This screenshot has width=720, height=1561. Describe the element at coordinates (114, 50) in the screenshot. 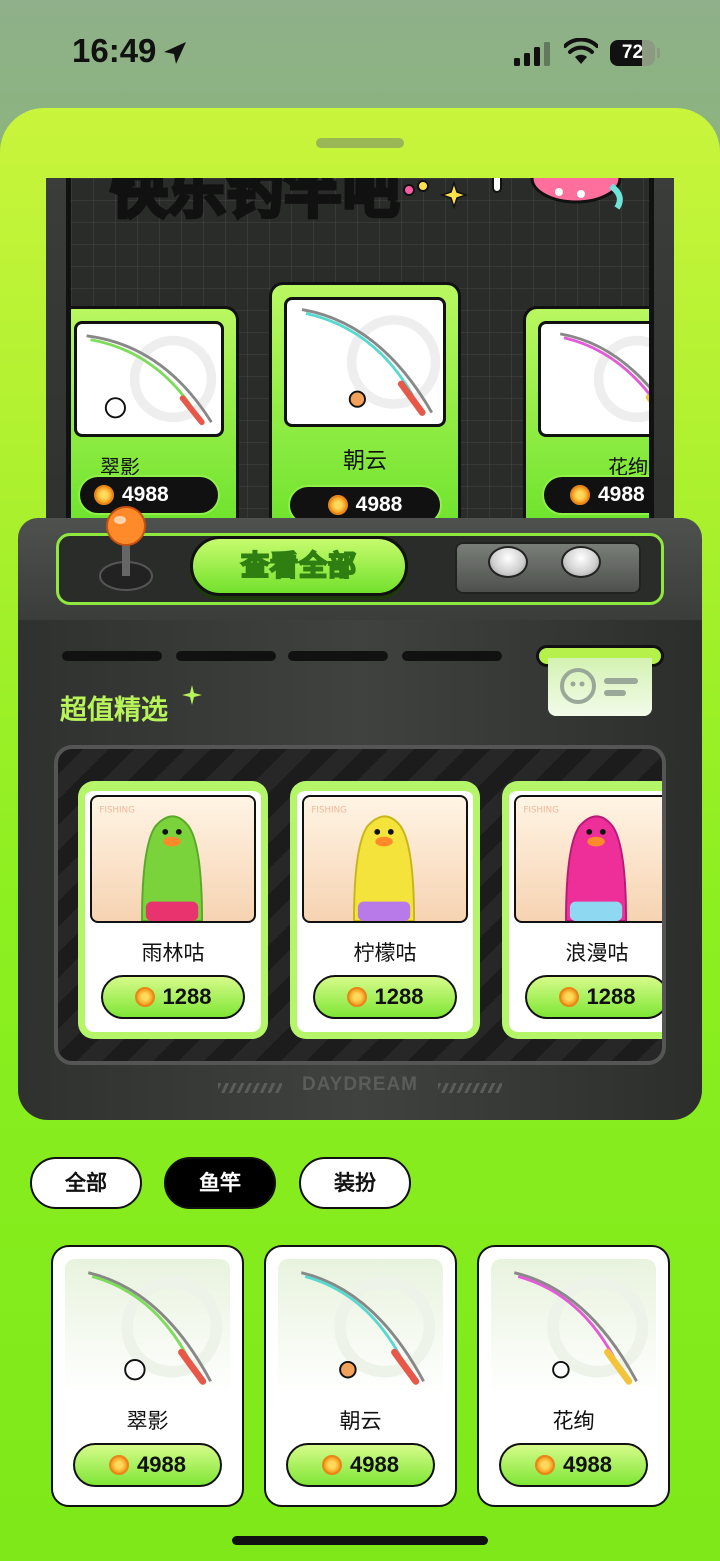

I see `status-time: 16:49` at that location.